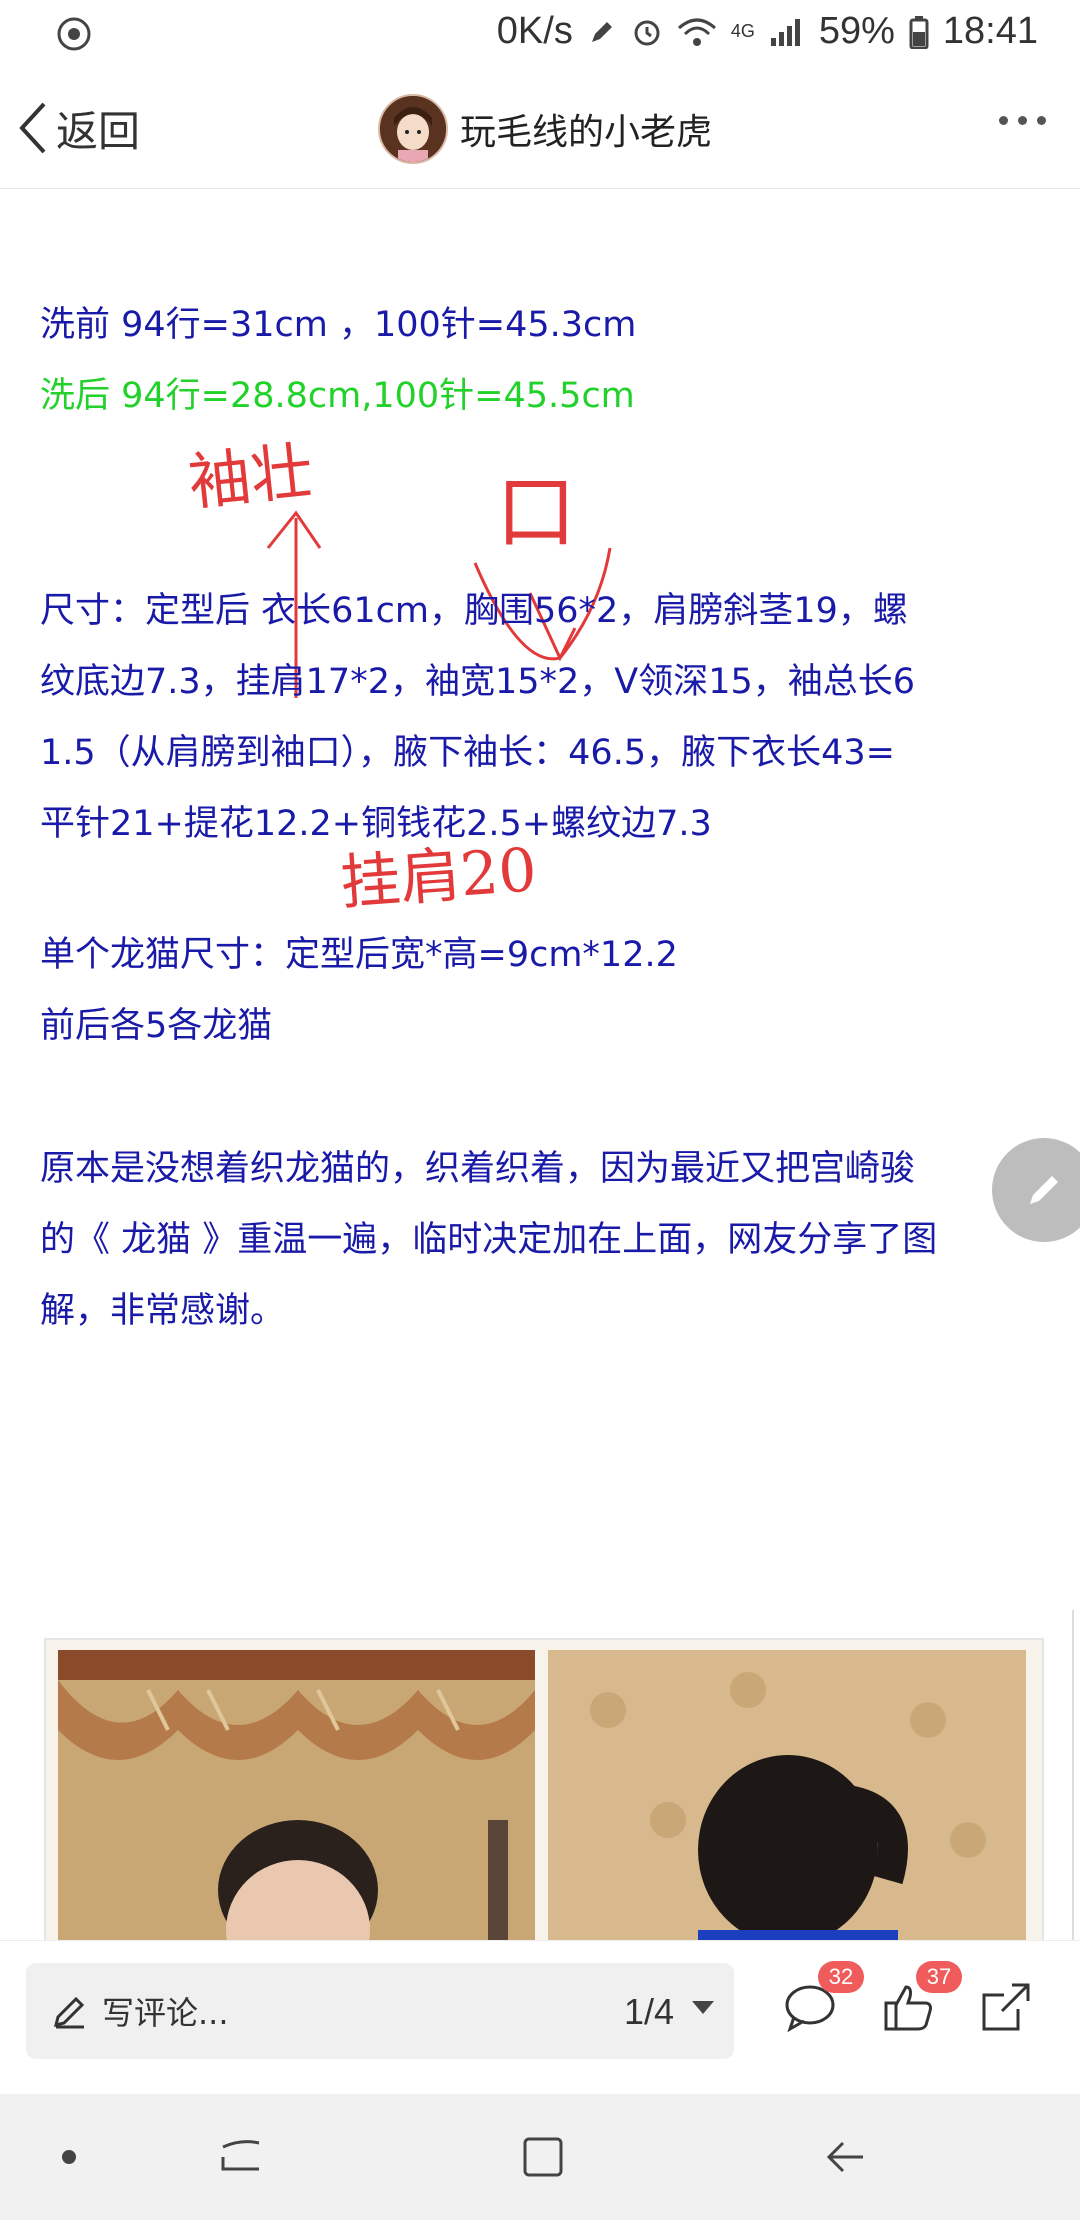 This screenshot has width=1080, height=2220. What do you see at coordinates (990, 31) in the screenshot?
I see `clock: 18:41` at bounding box center [990, 31].